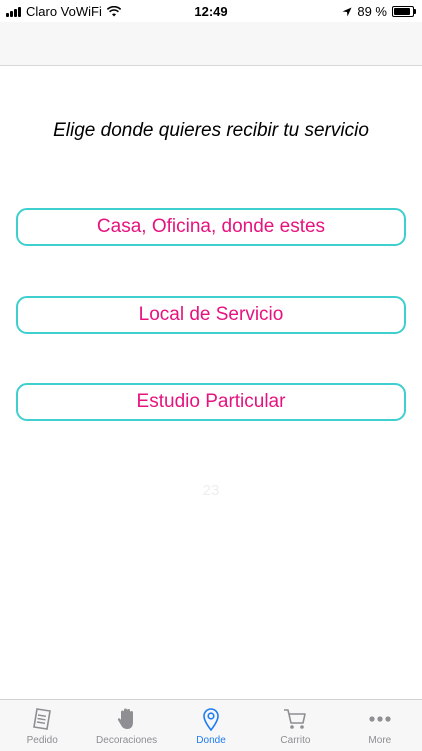 The image size is (422, 751). What do you see at coordinates (380, 725) in the screenshot?
I see `tab-more: More` at bounding box center [380, 725].